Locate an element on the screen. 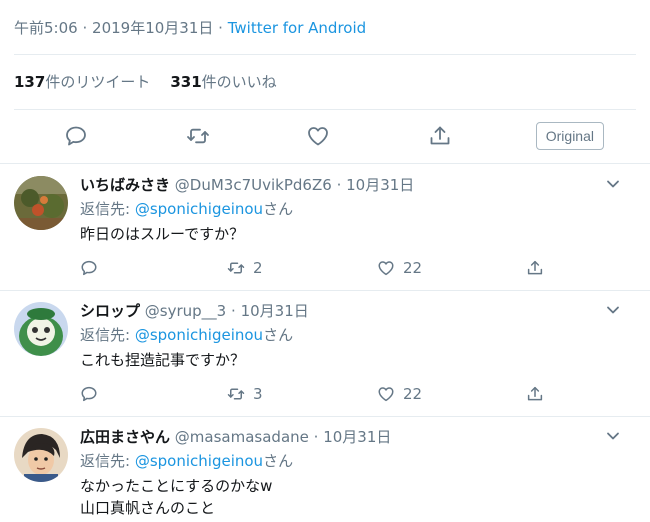 The width and height of the screenshot is (650, 522). user-handle: @syrup__3 is located at coordinates (185, 311).